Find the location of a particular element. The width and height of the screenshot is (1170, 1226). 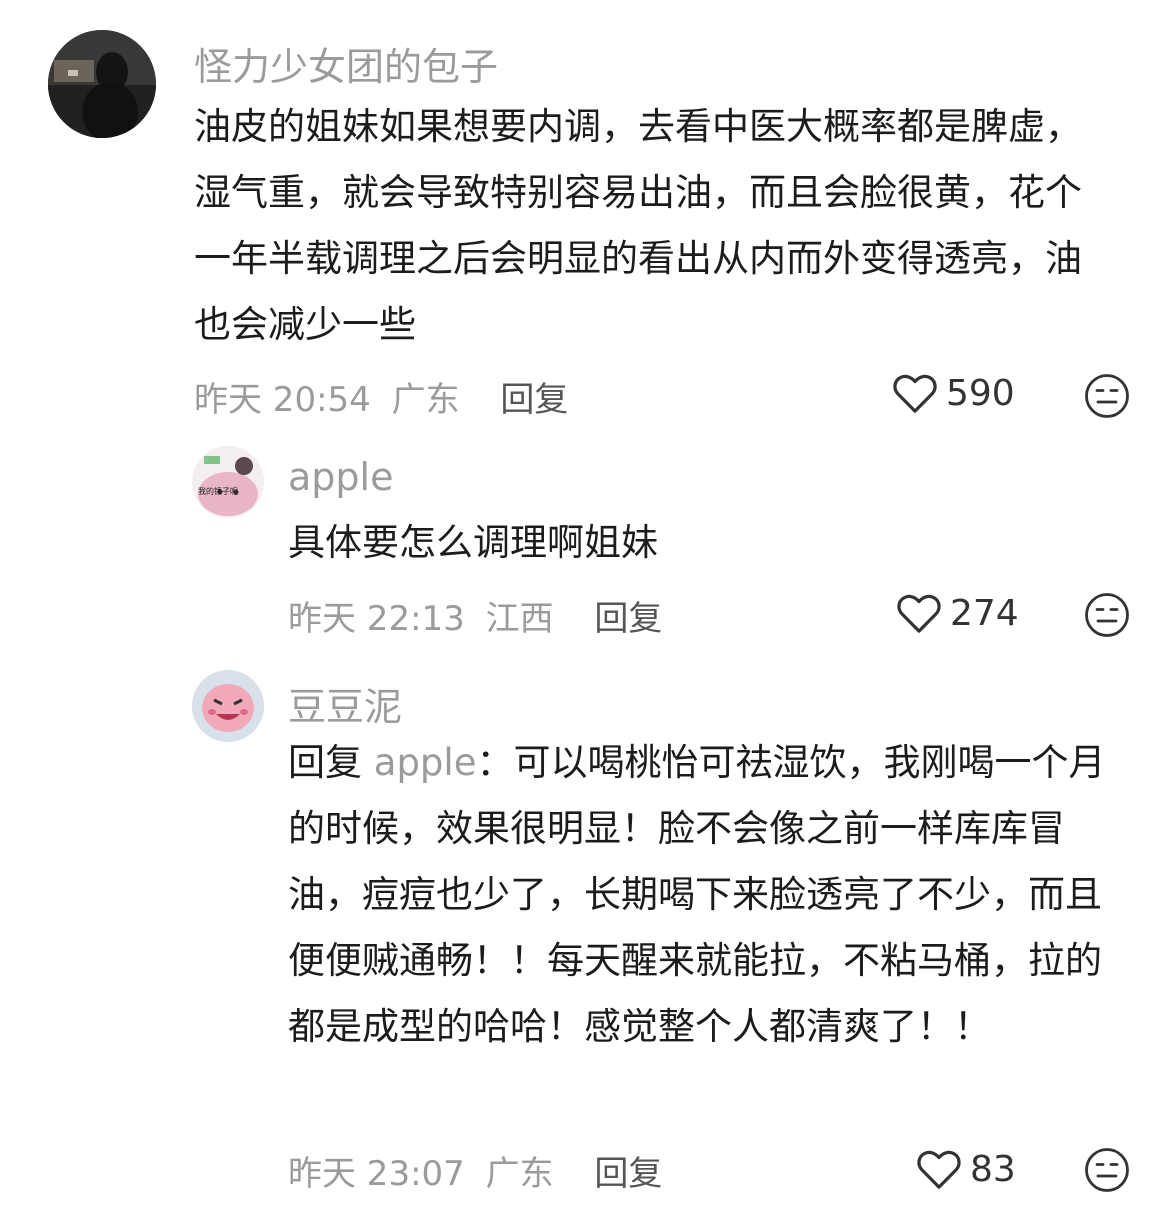

username: 豆豆泥 is located at coordinates (345, 703).